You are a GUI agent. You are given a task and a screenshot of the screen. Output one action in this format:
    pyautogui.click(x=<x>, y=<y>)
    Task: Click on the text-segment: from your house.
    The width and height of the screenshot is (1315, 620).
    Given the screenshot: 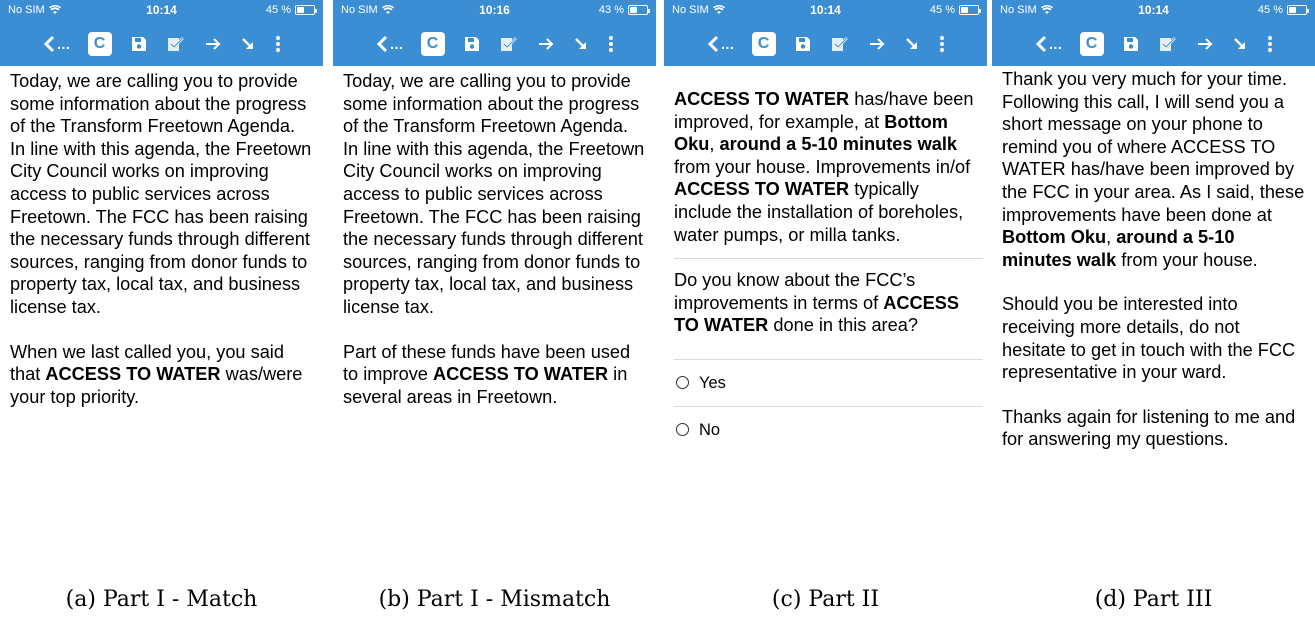 What is the action you would take?
    pyautogui.click(x=1187, y=259)
    